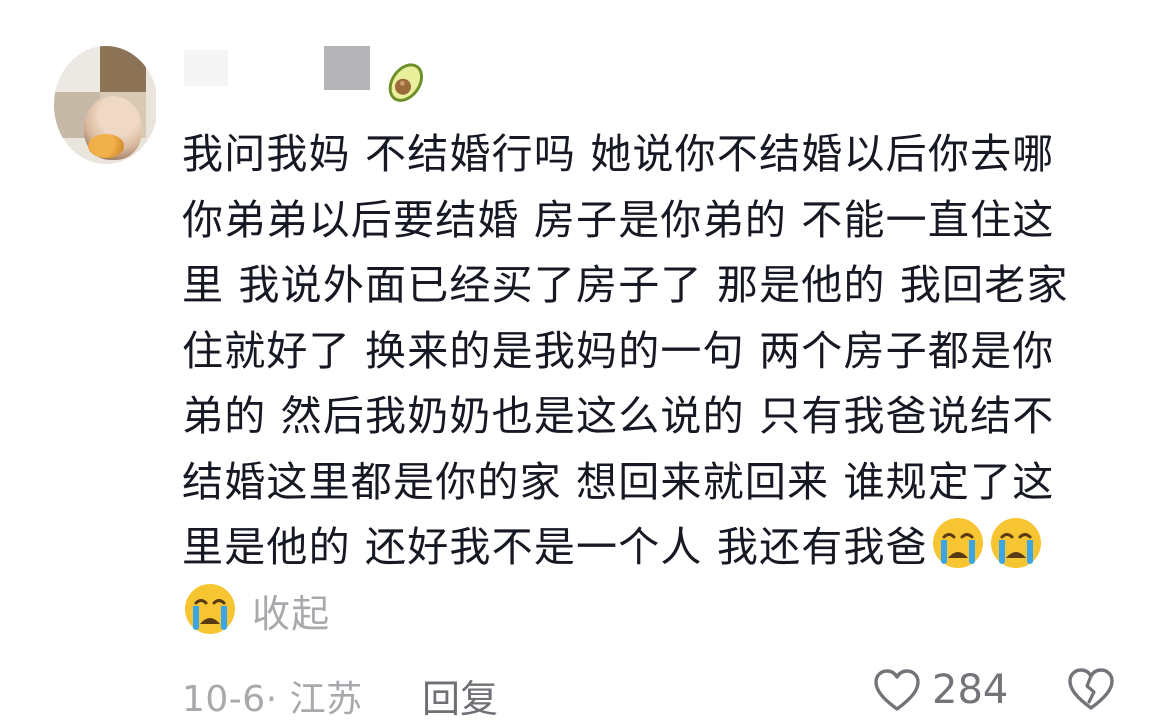  I want to click on reply-button: 回复, so click(460, 694).